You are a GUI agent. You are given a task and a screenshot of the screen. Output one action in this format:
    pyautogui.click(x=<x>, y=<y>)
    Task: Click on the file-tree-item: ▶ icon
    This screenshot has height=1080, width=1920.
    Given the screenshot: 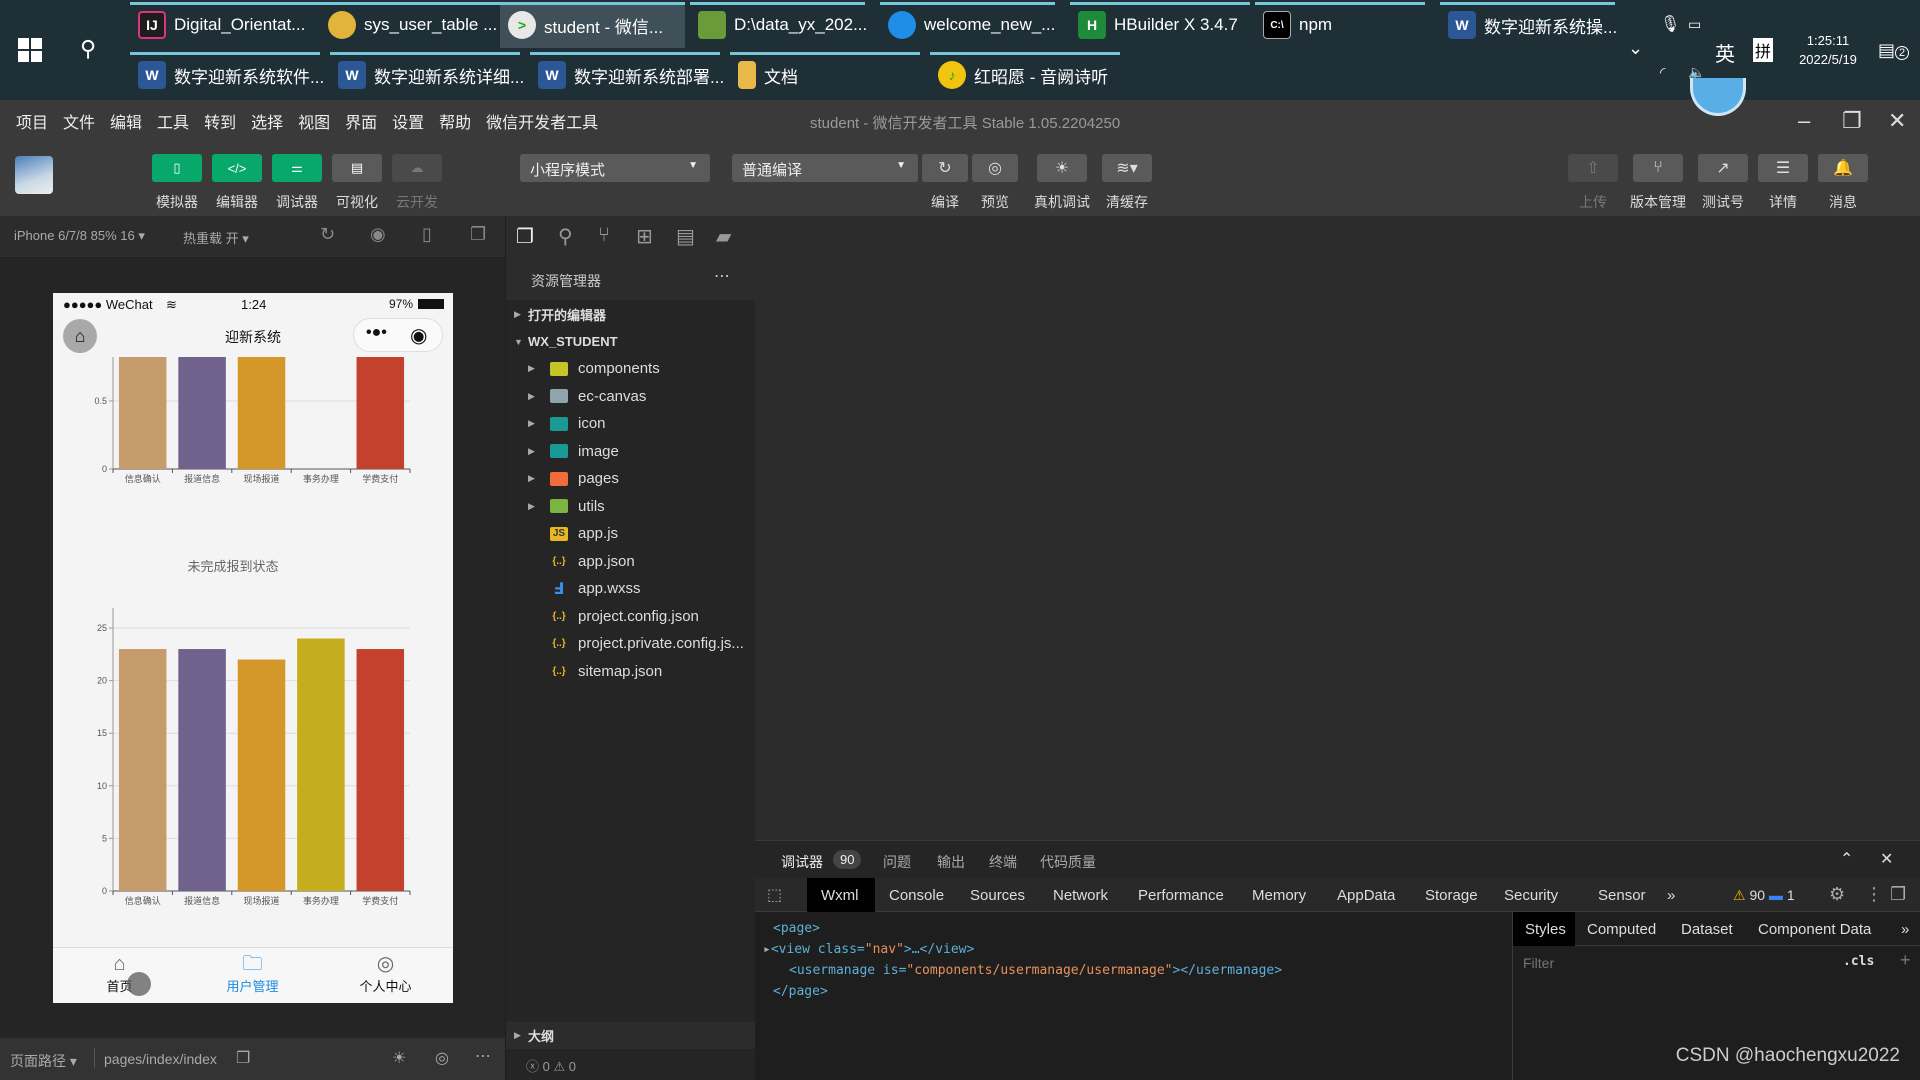 What is the action you would take?
    pyautogui.click(x=631, y=423)
    